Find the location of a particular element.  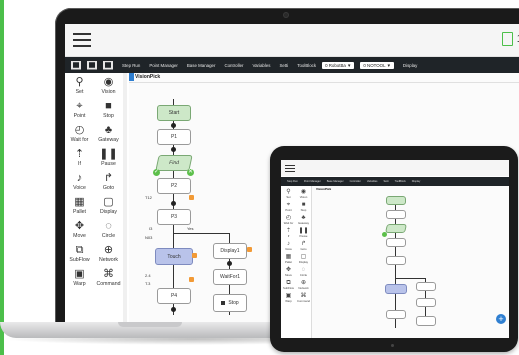

move-icon: ✥ is located at coordinates (79, 226).